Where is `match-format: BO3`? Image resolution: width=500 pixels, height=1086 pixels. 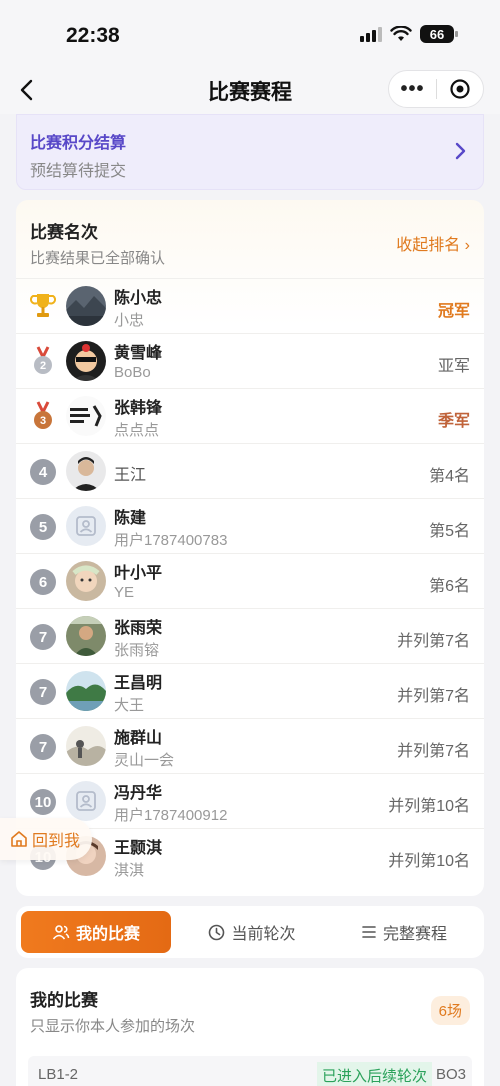
match-format: BO3 is located at coordinates (450, 1074).